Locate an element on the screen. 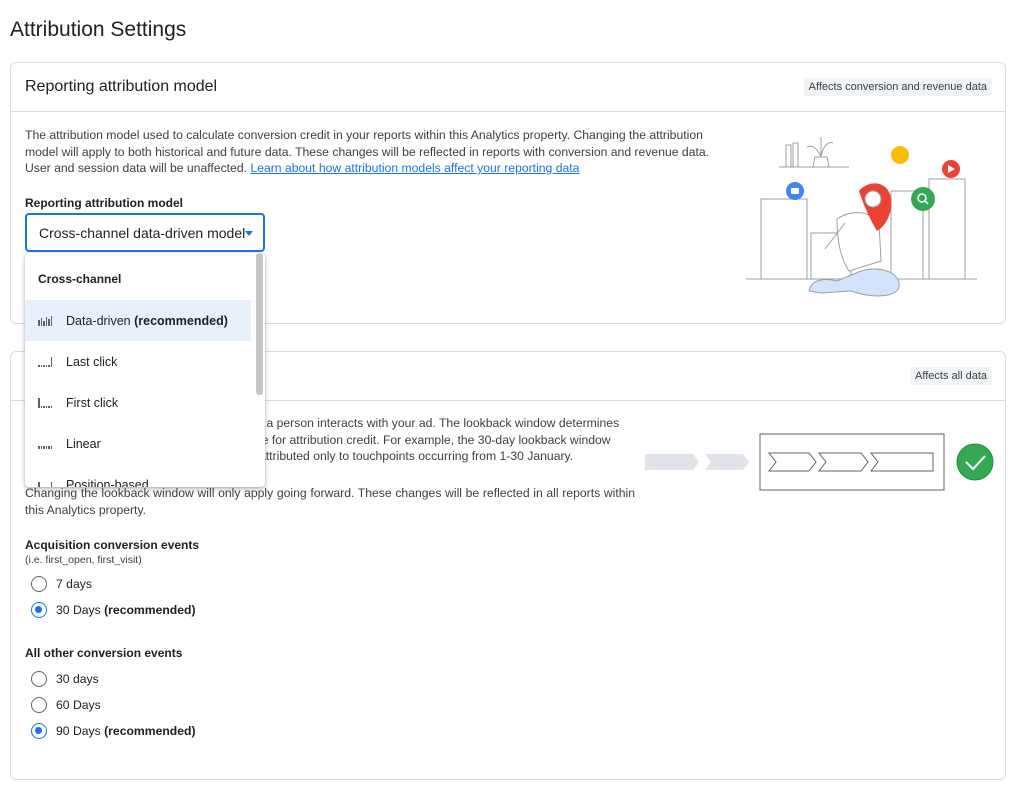 This screenshot has width=1024, height=785. radio-acq-7-days: 7 days is located at coordinates (61, 584).